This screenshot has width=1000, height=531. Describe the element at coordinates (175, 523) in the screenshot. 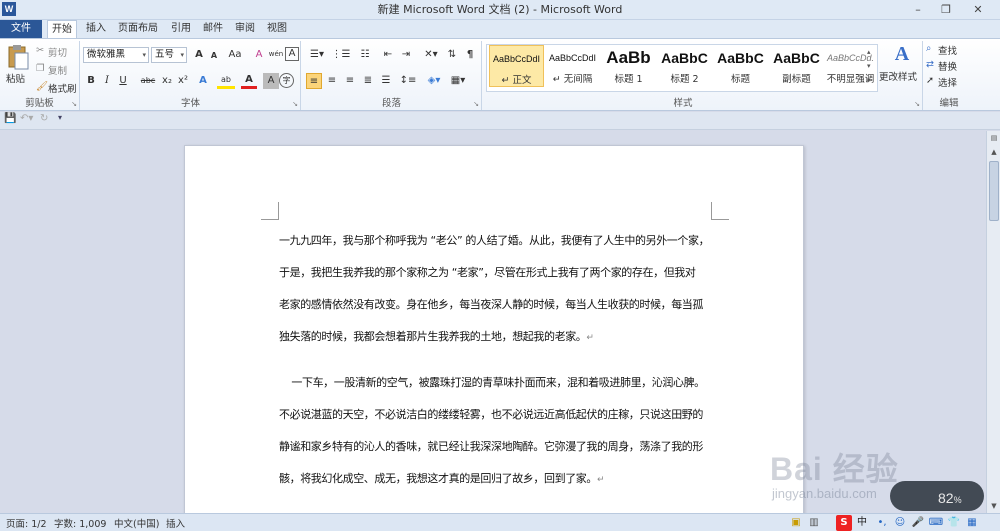

I see `insert-mode-indicator: 插入` at that location.